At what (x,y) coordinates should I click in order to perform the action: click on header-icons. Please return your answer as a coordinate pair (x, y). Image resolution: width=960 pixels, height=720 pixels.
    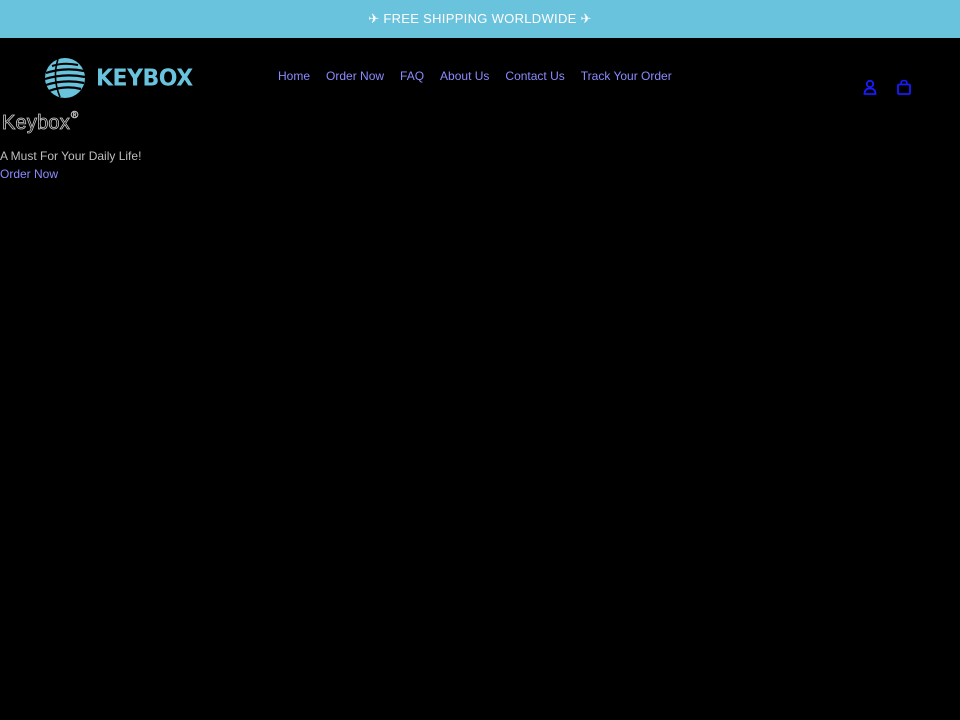
    Looking at the image, I should click on (887, 87).